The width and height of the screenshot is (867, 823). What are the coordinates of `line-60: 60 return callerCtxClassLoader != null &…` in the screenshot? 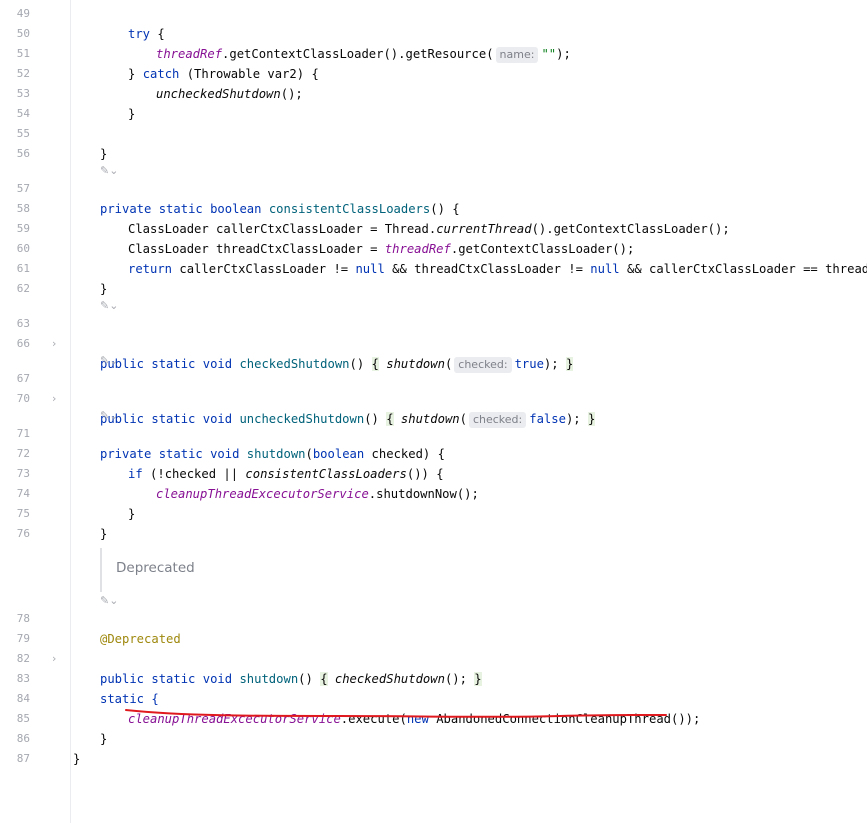 It's located at (433, 257).